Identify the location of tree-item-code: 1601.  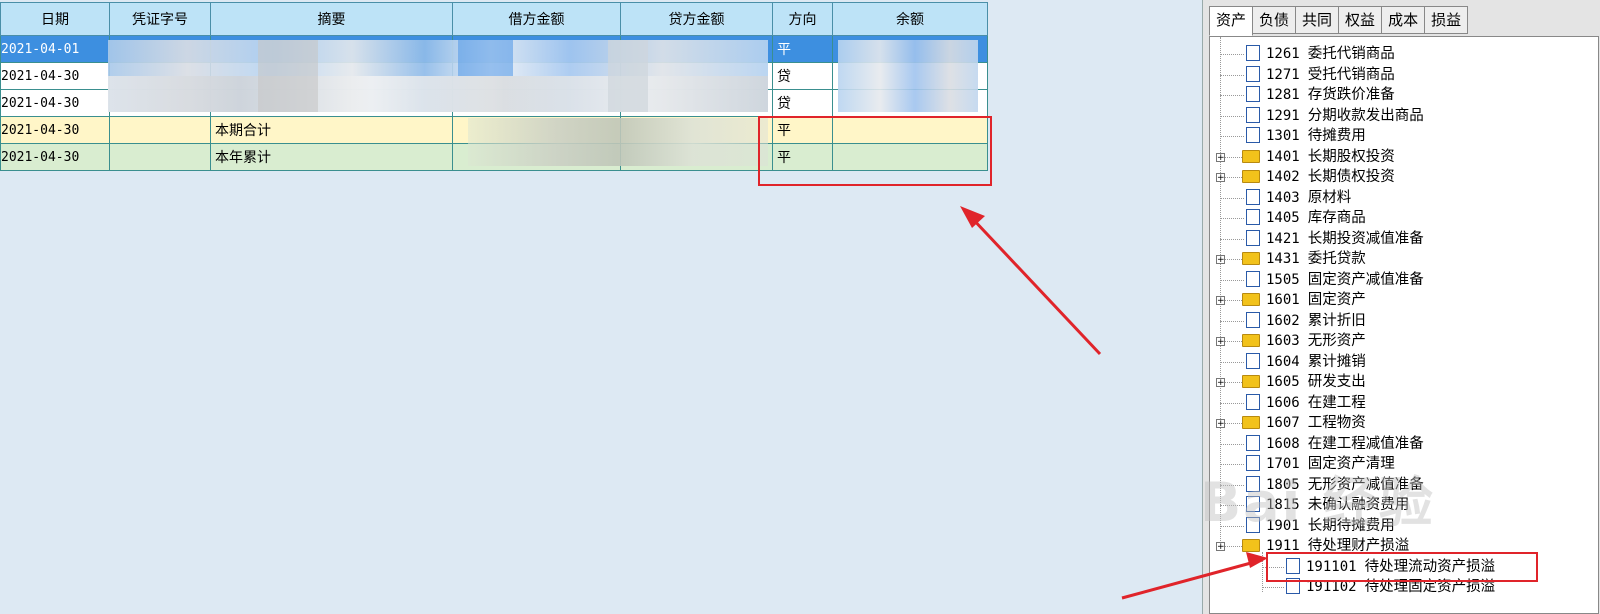
(1283, 300).